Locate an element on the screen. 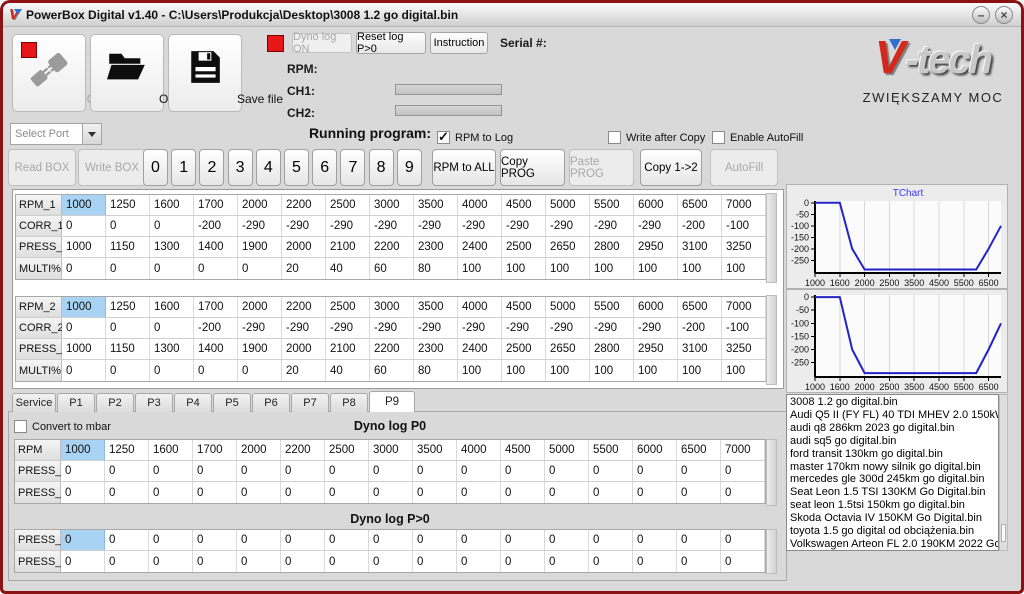 Image resolution: width=1024 pixels, height=594 pixels. grid-cell: 3100 is located at coordinates (700, 349).